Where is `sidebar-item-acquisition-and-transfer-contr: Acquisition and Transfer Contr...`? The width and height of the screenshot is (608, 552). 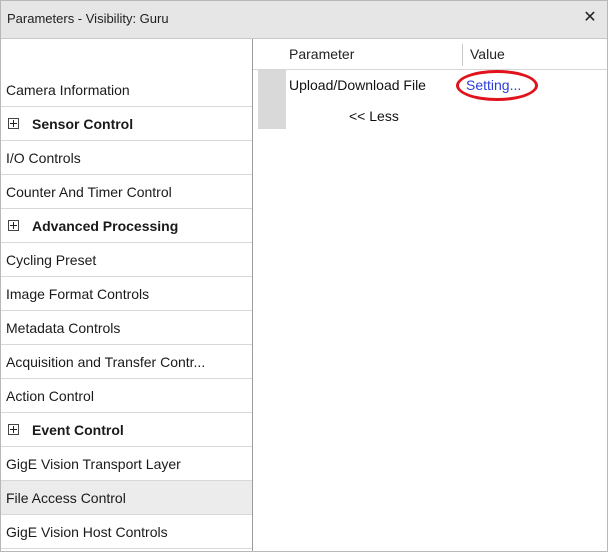 sidebar-item-acquisition-and-transfer-contr: Acquisition and Transfer Contr... is located at coordinates (126, 362).